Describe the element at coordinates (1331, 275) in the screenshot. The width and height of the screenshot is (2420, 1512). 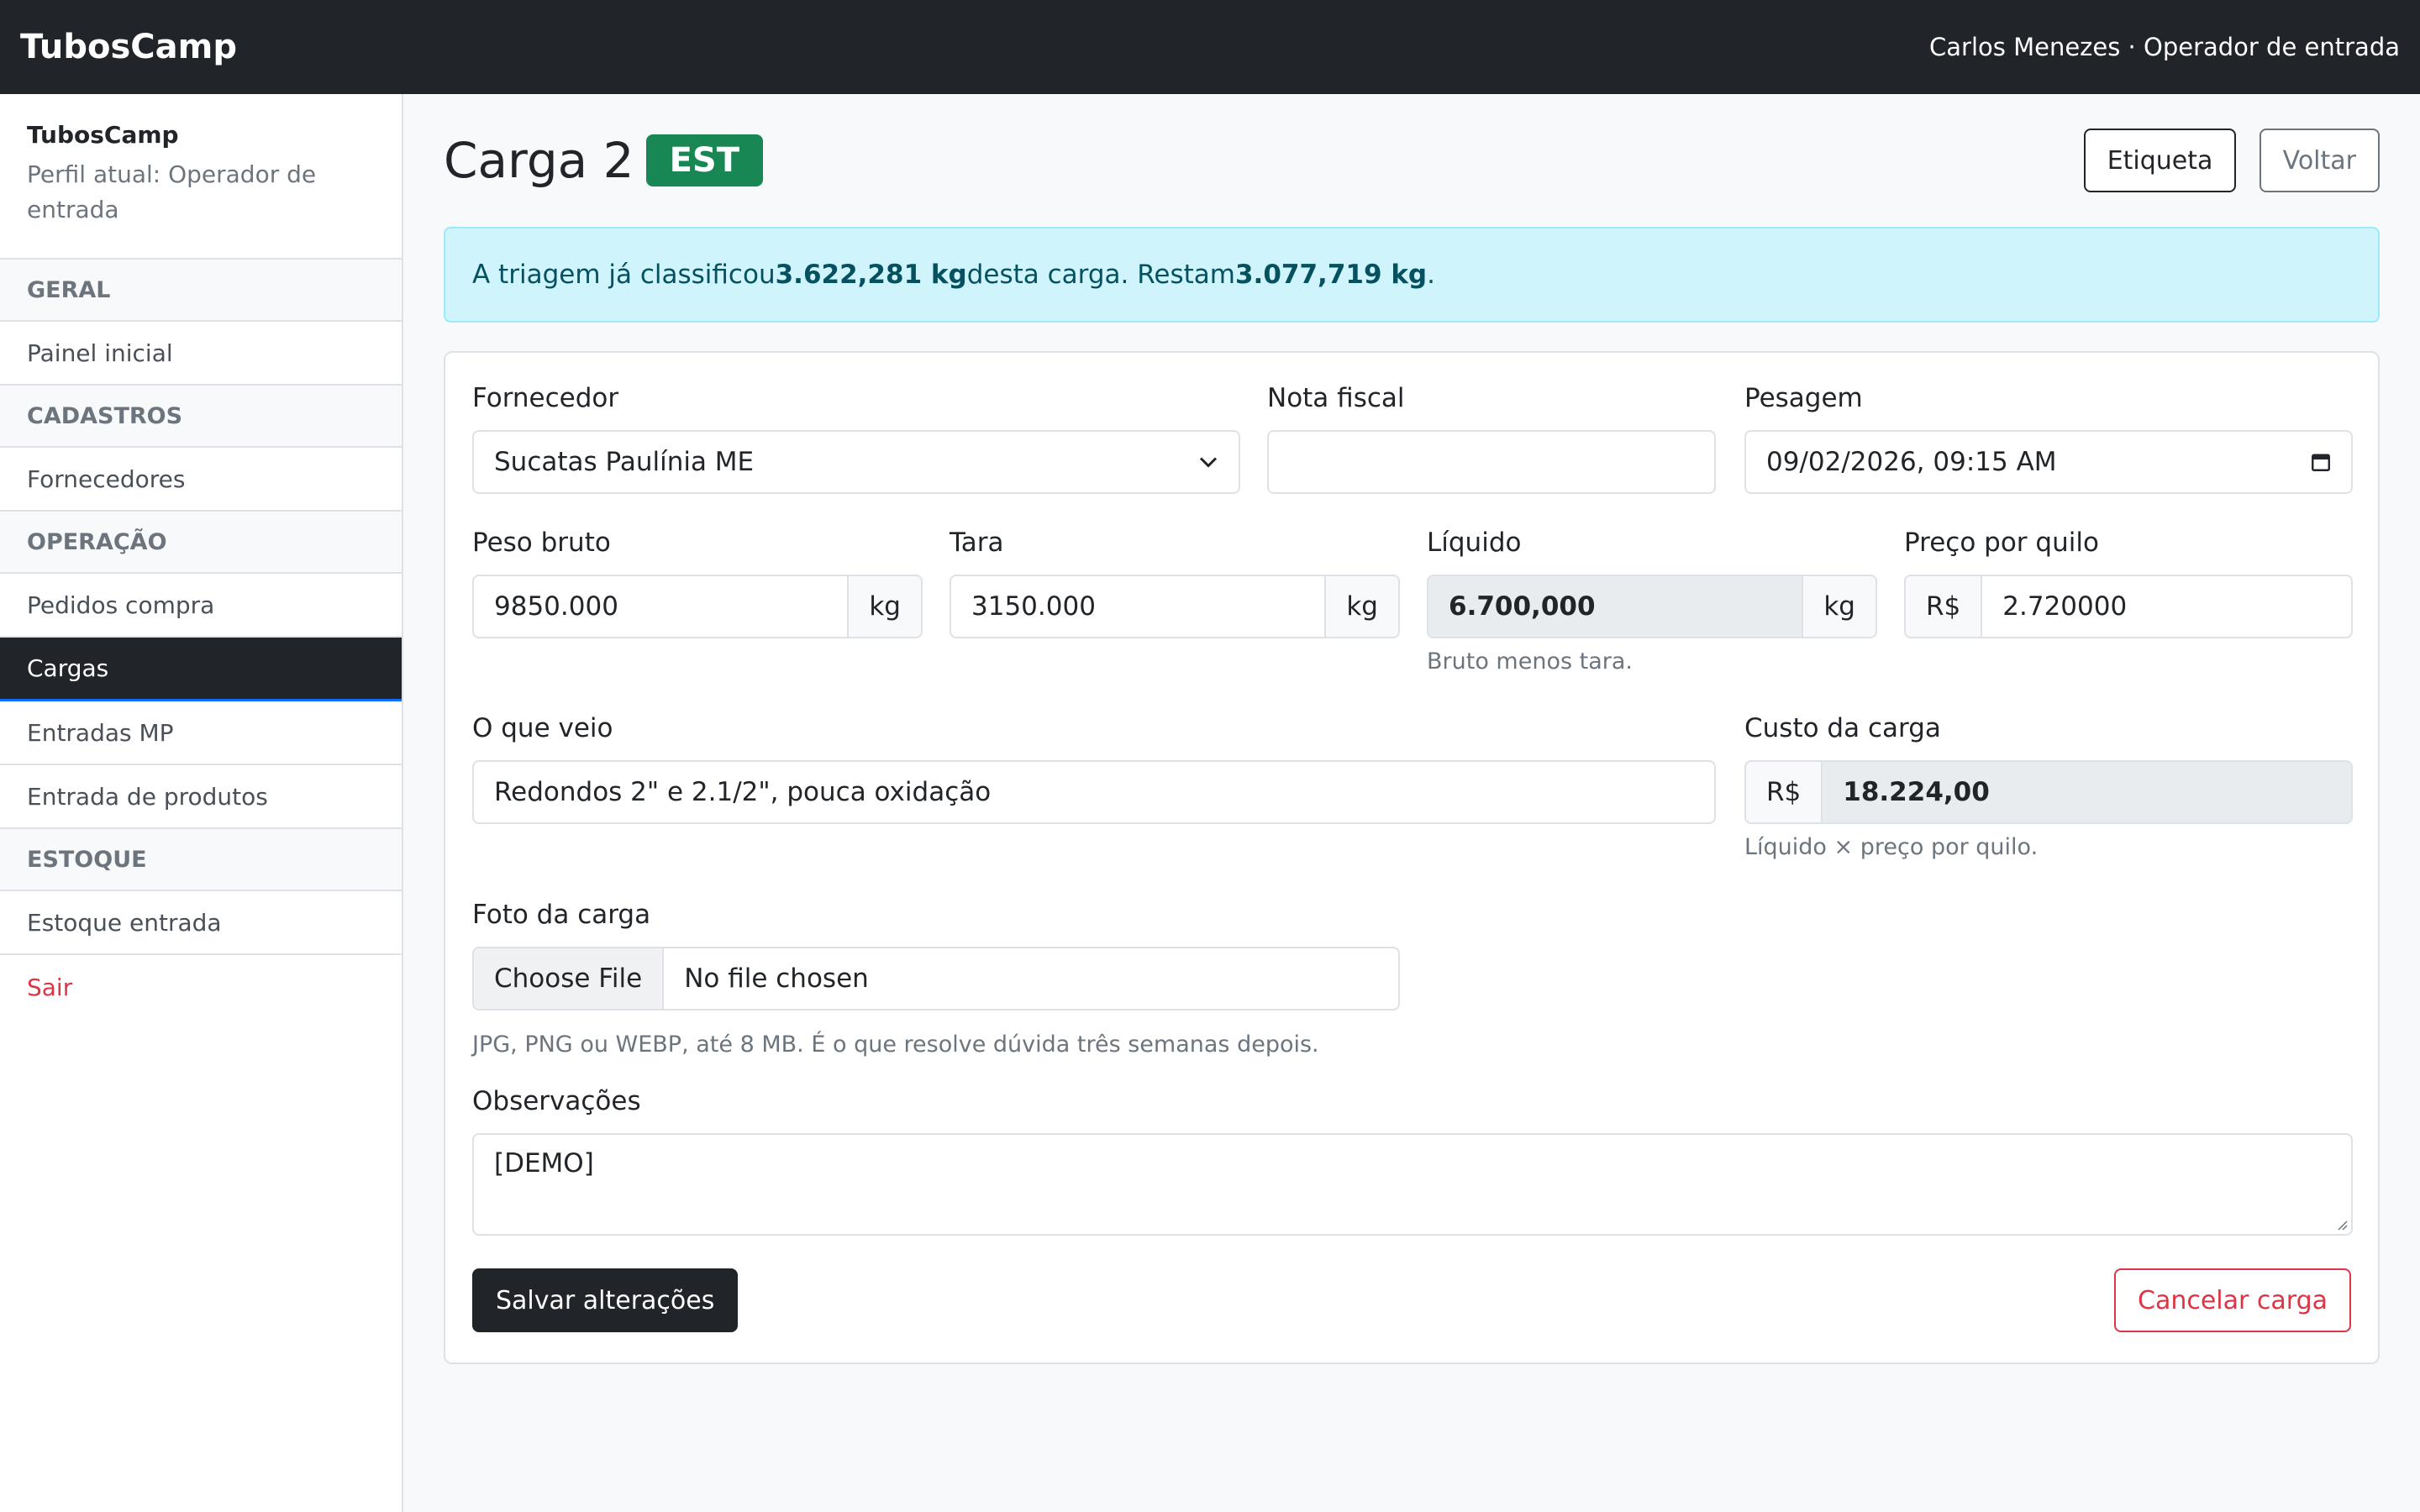
I see `alert-remaining-value: 3.077,719 kg` at that location.